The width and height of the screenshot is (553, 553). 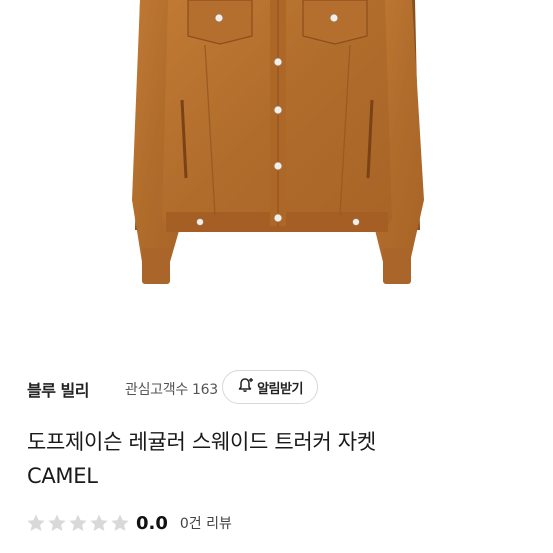 What do you see at coordinates (246, 387) in the screenshot?
I see `bell-plus-icon` at bounding box center [246, 387].